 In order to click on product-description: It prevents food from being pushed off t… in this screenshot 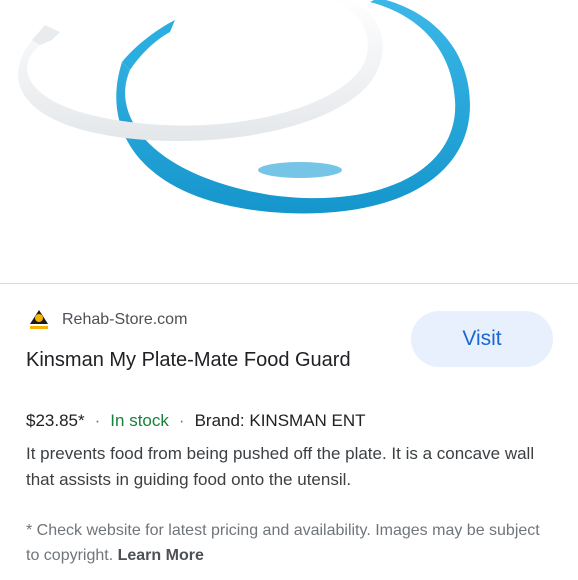, I will do `click(280, 466)`.